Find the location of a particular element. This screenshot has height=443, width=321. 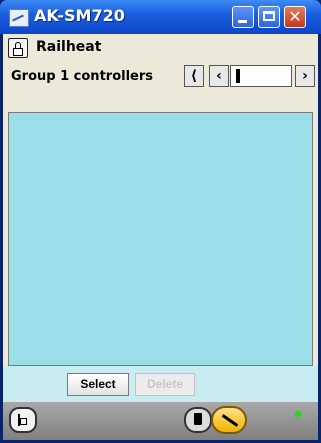

device-header: Railheat is located at coordinates (160, 48).